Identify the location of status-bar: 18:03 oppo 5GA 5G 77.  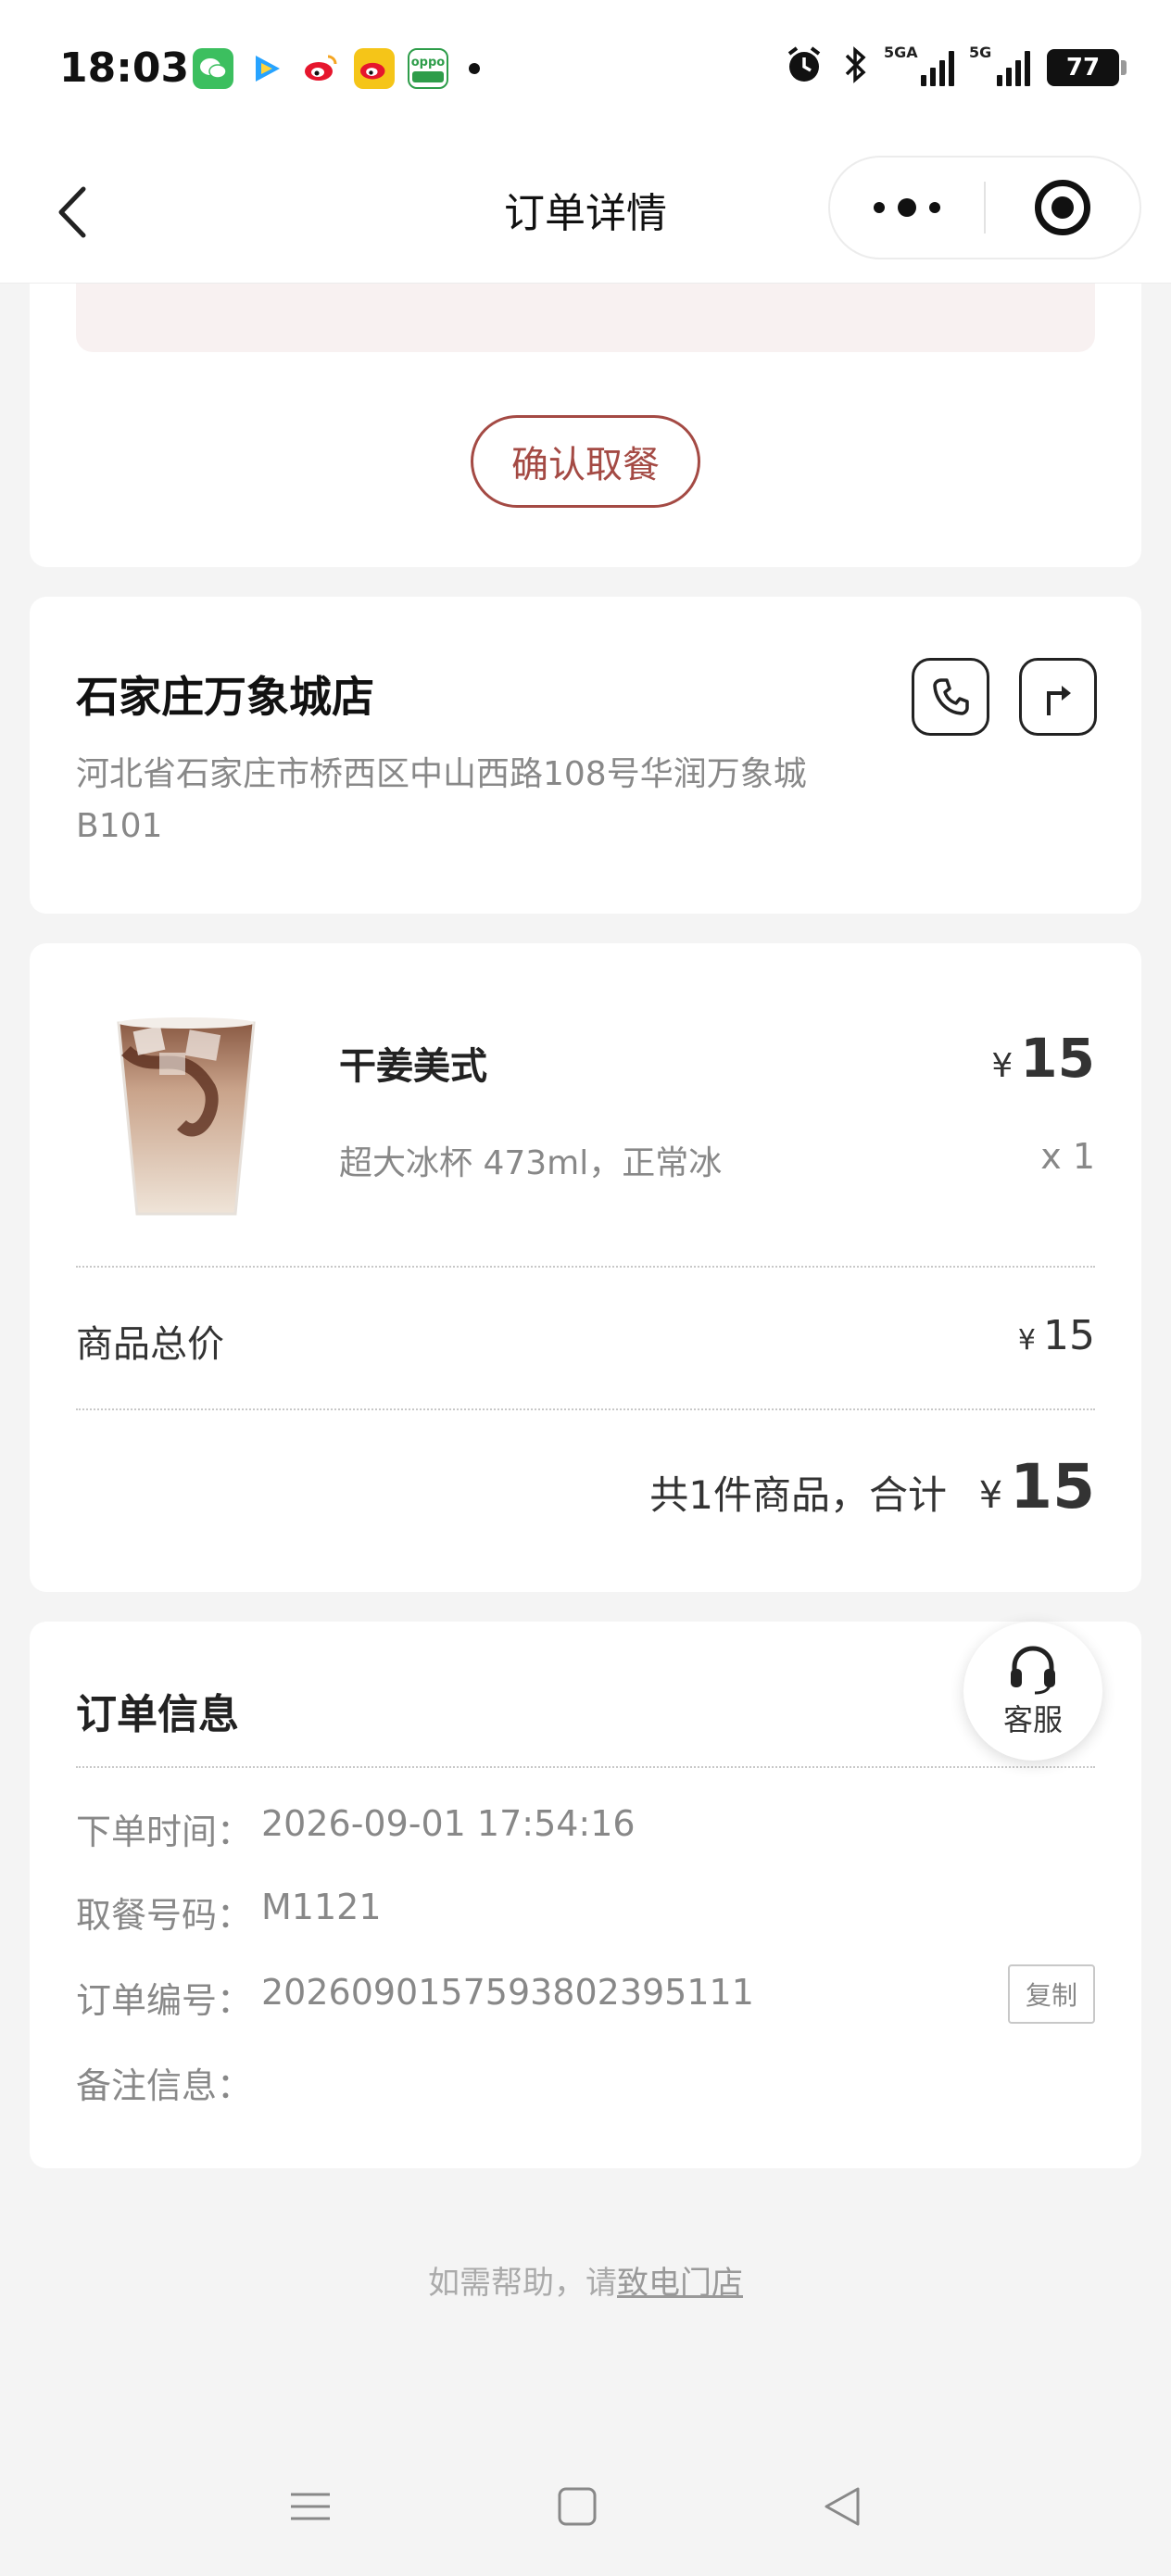
(585, 69).